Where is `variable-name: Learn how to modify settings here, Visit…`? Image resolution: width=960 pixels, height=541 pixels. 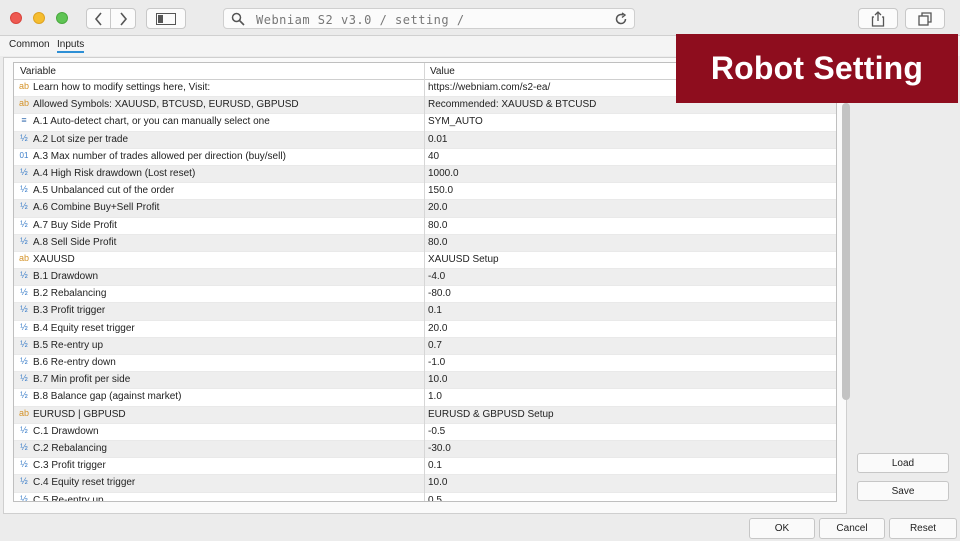
variable-name: Learn how to modify settings here, Visit… is located at coordinates (122, 87).